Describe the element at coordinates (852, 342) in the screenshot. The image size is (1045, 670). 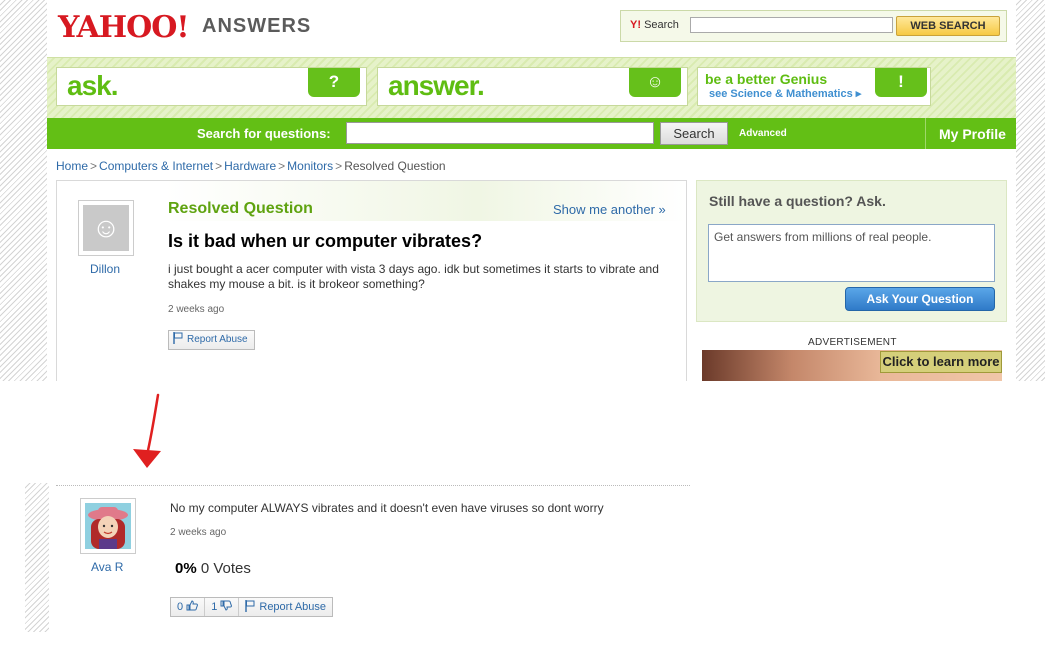
I see `advertisement-label: ADVERTISEMENT` at that location.